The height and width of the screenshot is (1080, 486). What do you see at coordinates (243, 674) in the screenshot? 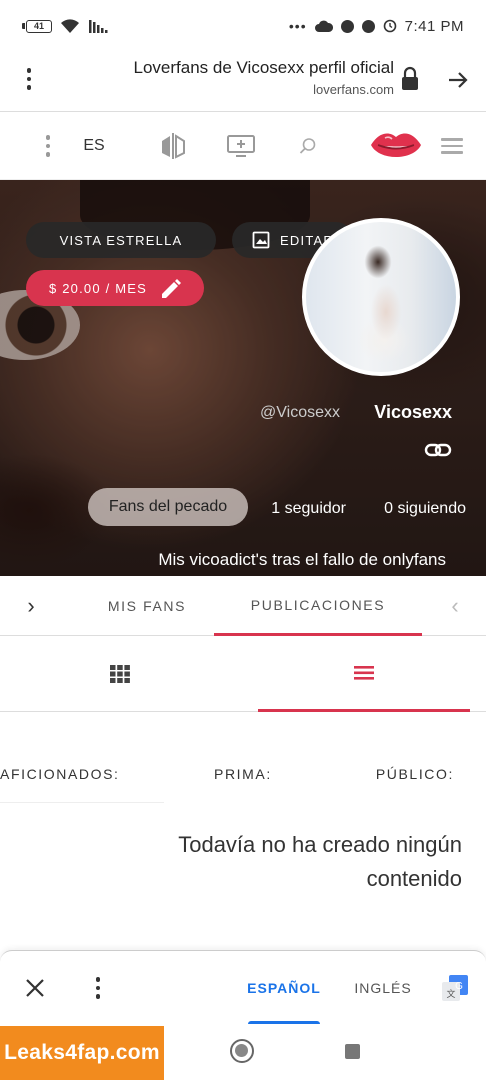
I see `view-toggle` at bounding box center [243, 674].